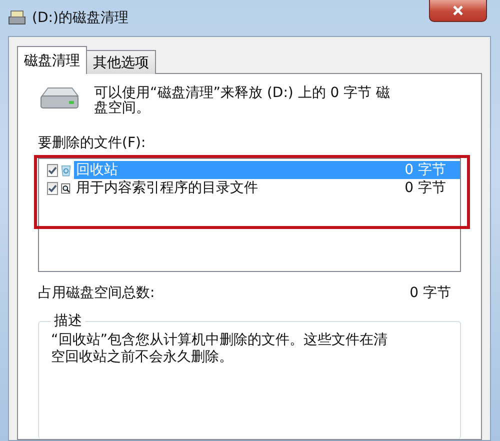 The width and height of the screenshot is (500, 441). I want to click on close-button, so click(458, 11).